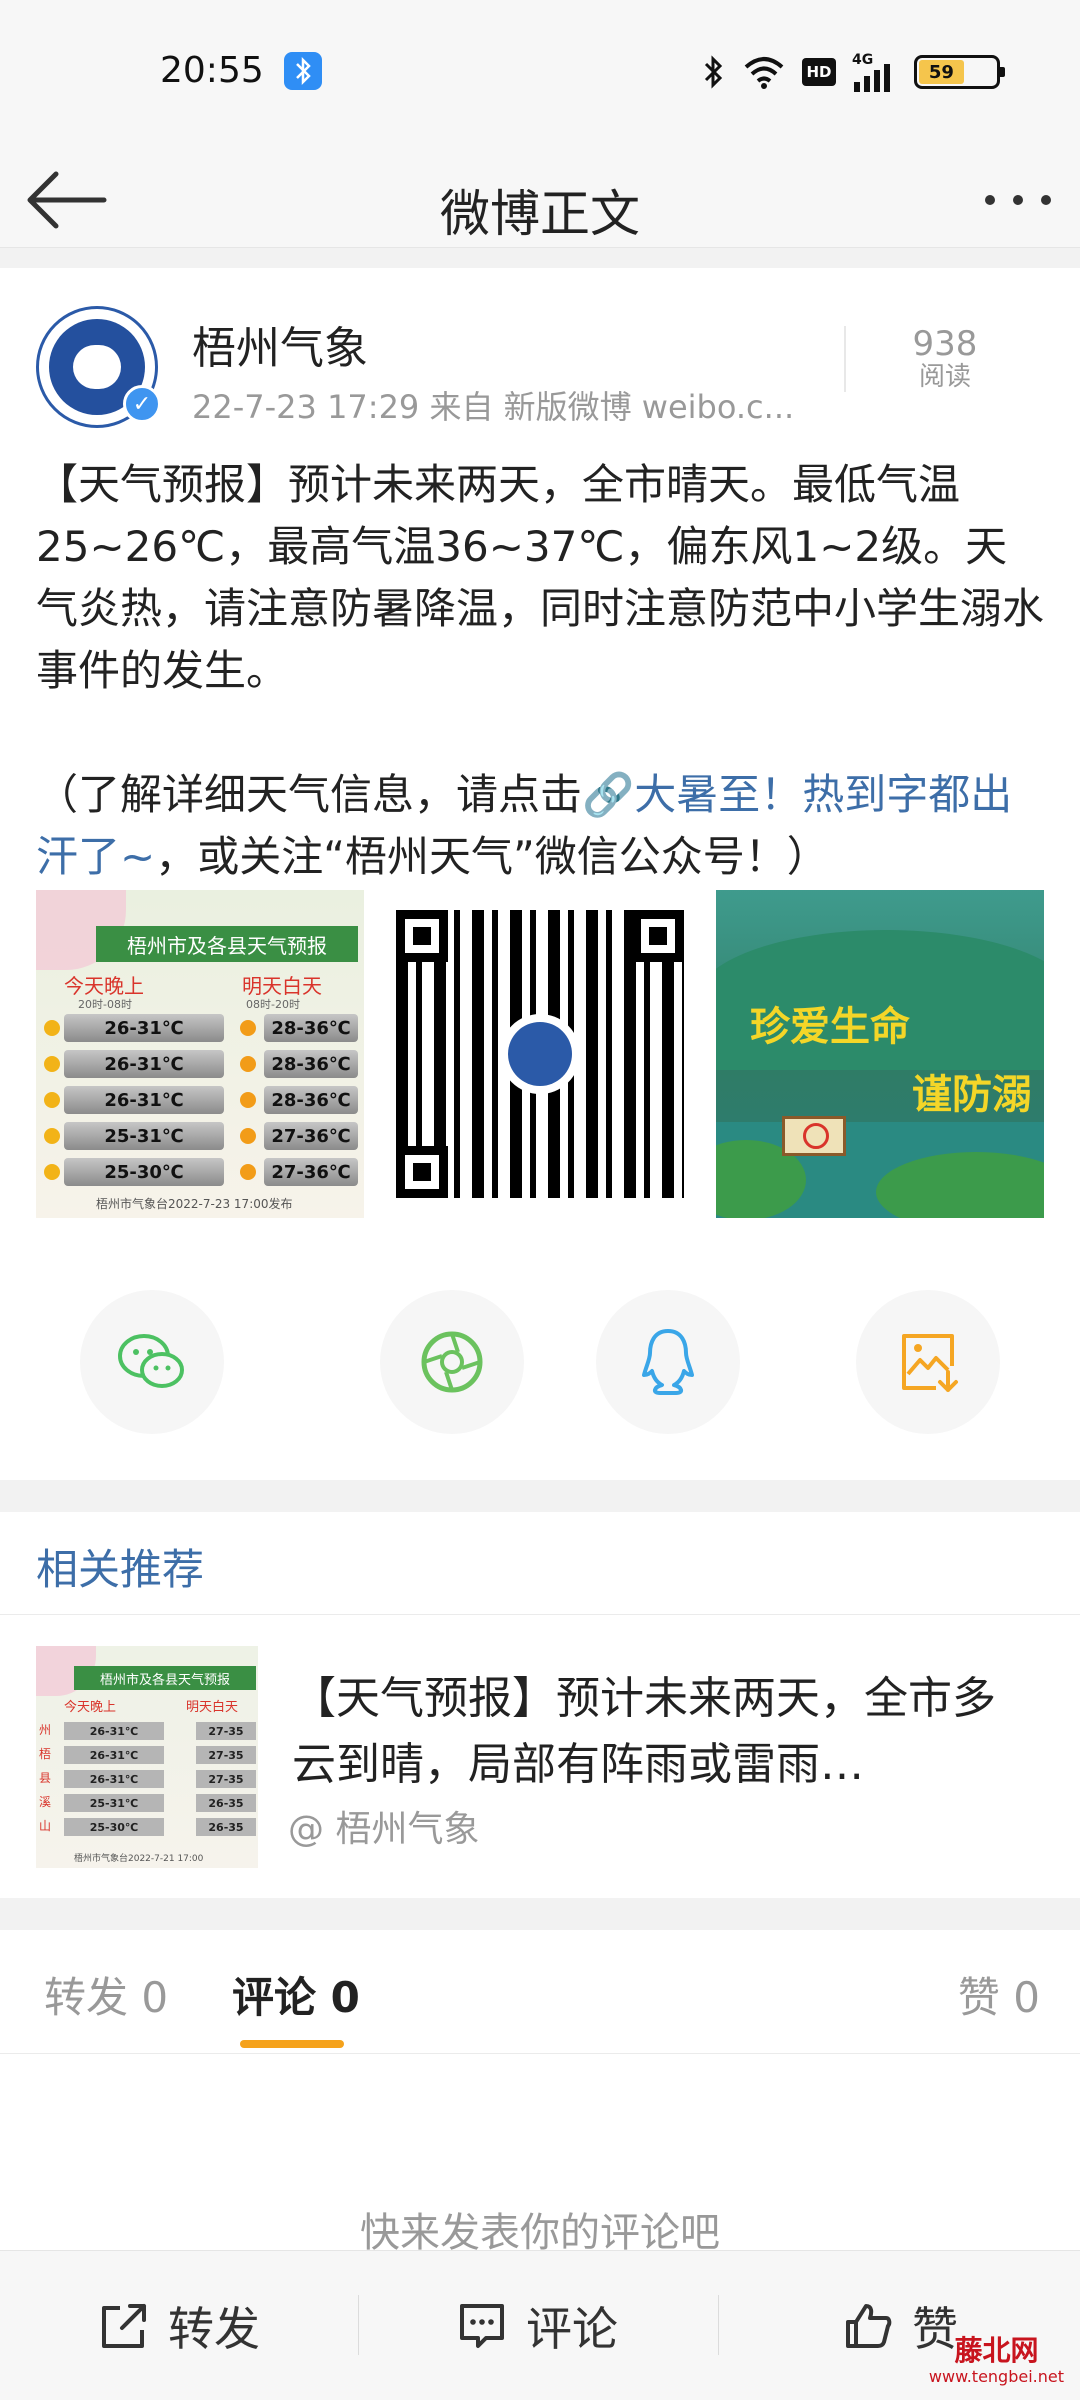 Image resolution: width=1080 pixels, height=2400 pixels. I want to click on post-text: ，或关注“梧州天气”微信公众号！）, so click(492, 856).